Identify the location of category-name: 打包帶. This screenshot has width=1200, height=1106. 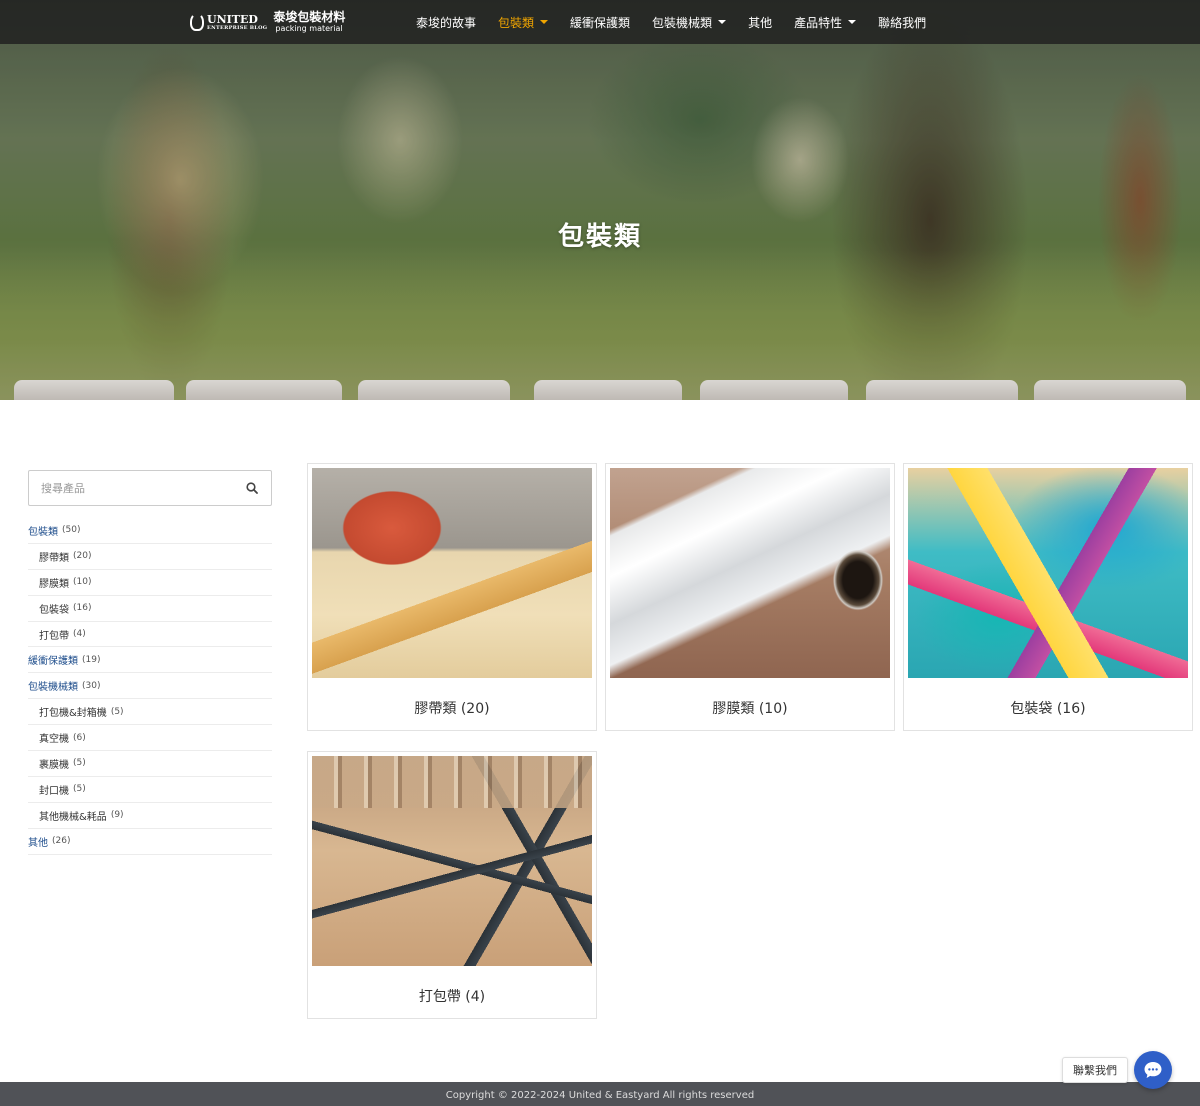
(54, 634).